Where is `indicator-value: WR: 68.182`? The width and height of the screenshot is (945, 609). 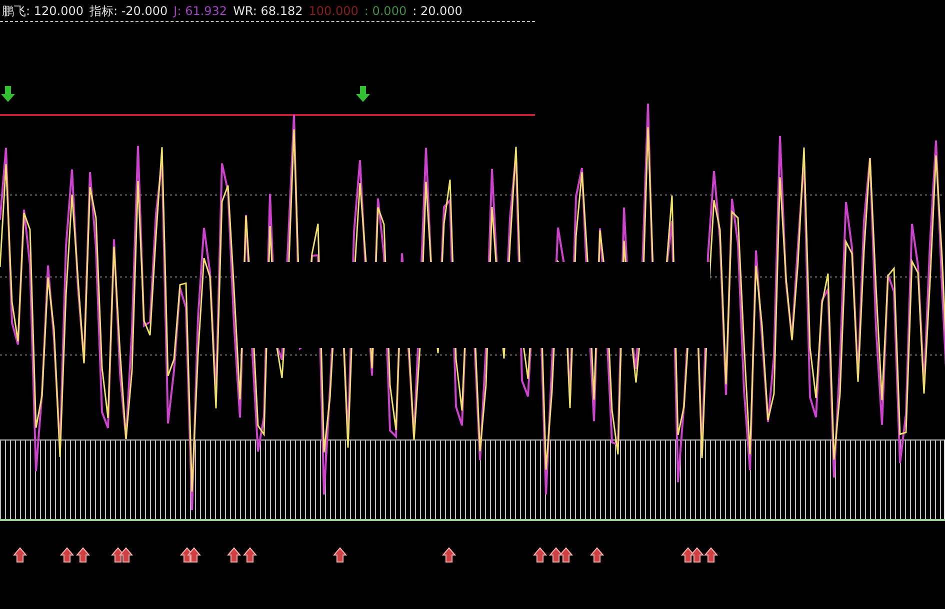 indicator-value: WR: 68.182 is located at coordinates (268, 11).